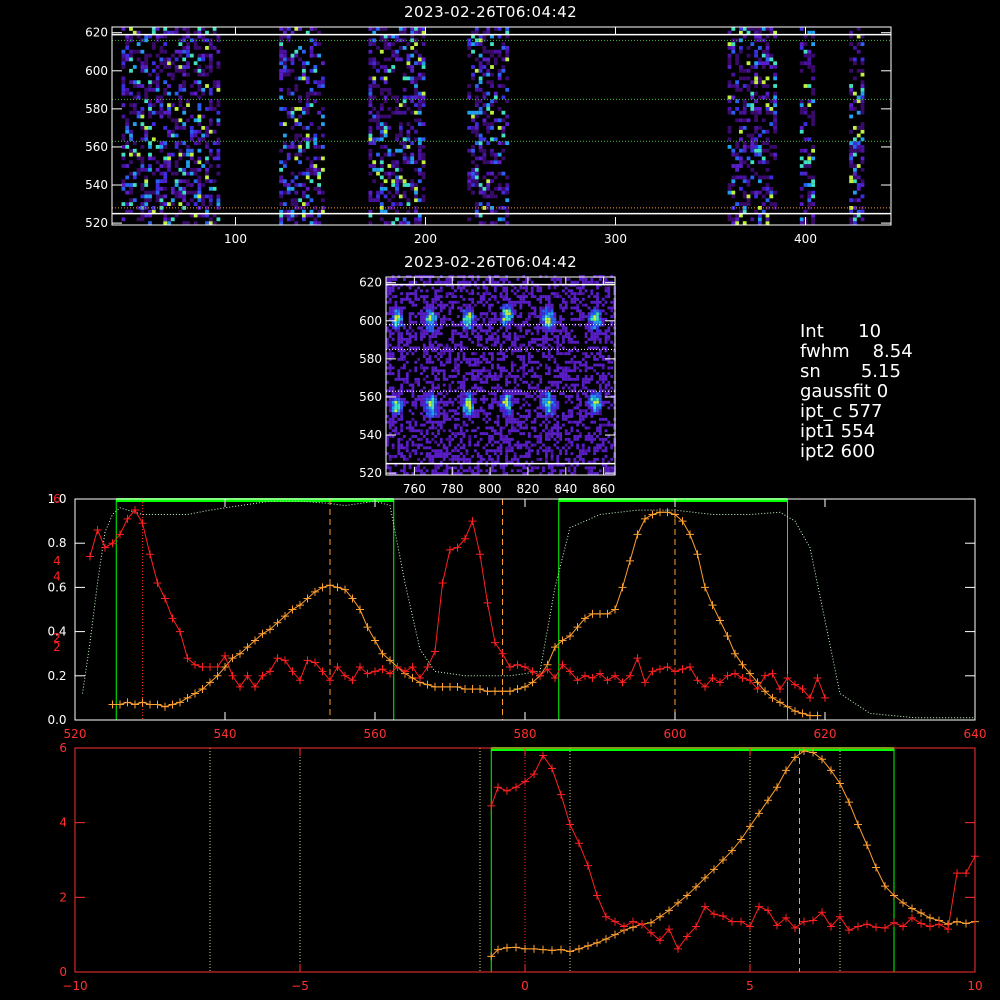 This screenshot has height=1000, width=1000. What do you see at coordinates (673, 609) in the screenshot?
I see `fit-window-box` at bounding box center [673, 609].